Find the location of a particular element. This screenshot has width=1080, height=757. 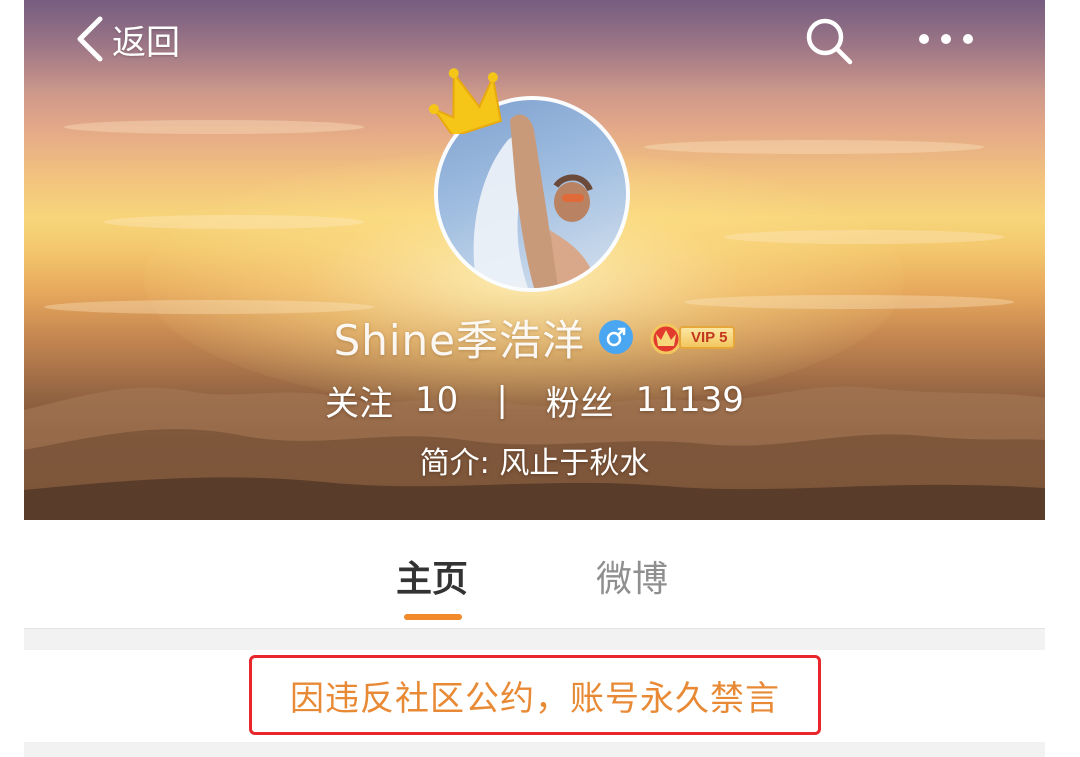

male-icon is located at coordinates (616, 337).